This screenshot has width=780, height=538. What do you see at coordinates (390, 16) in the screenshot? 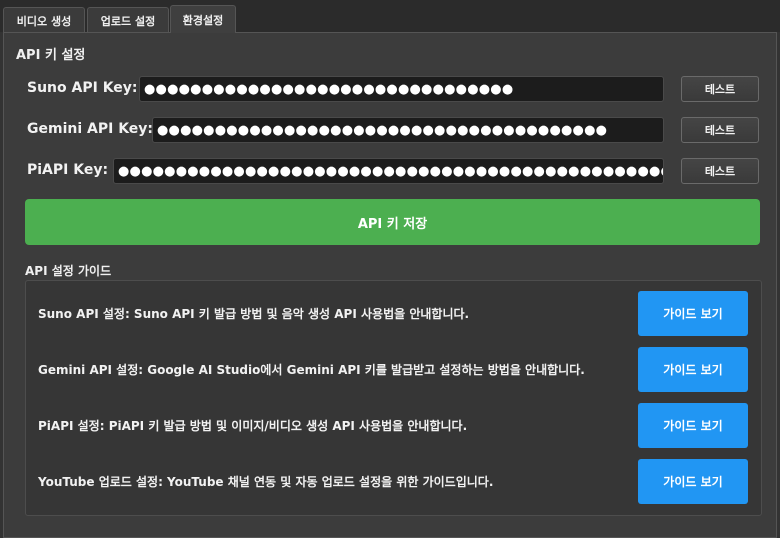
I see `tab-bar: 비디오 생성 업로드 설정 환경설정` at bounding box center [390, 16].